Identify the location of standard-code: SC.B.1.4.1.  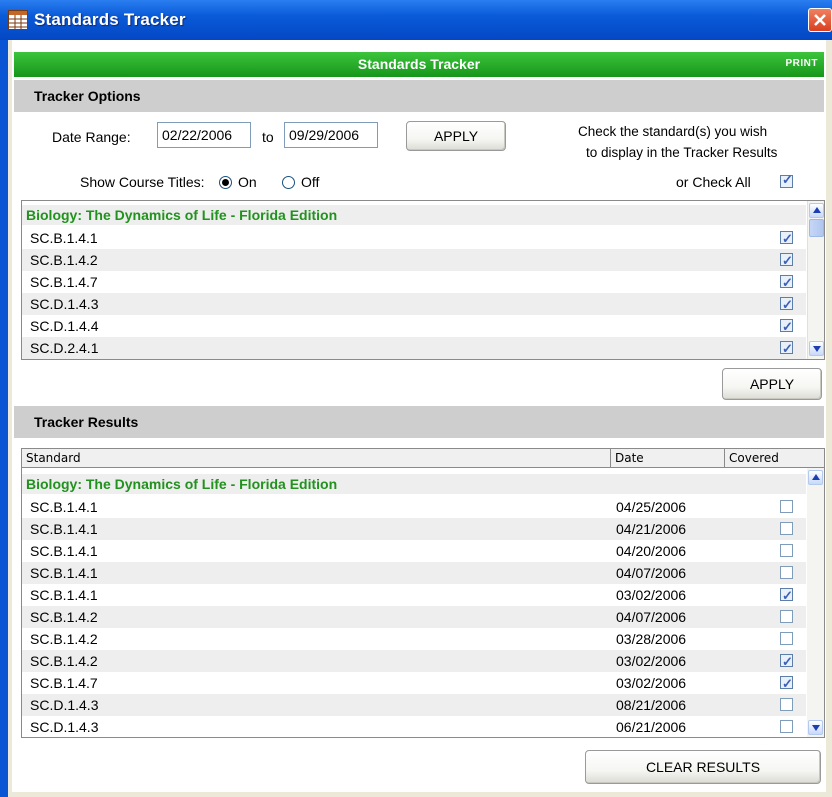
(64, 238).